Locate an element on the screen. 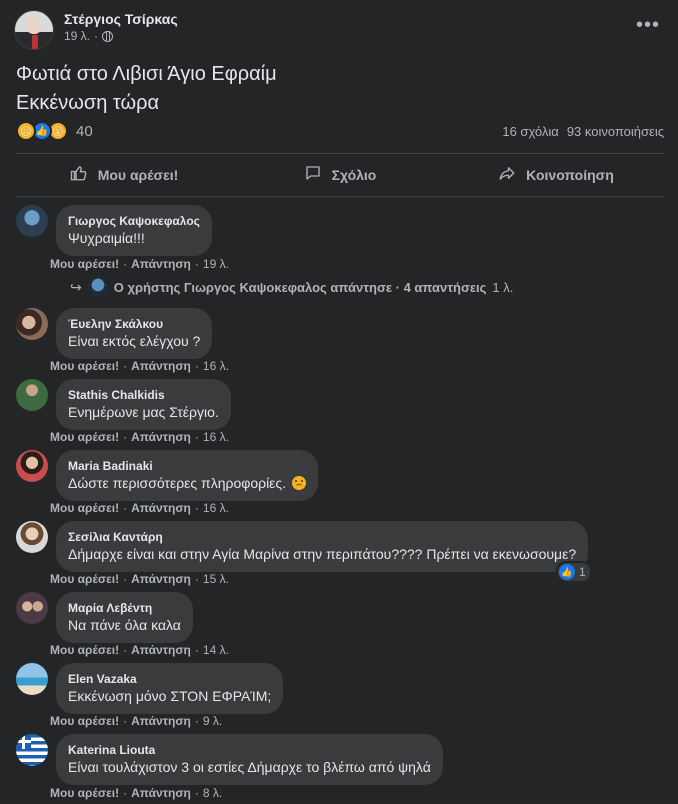 Image resolution: width=678 pixels, height=804 pixels. comment-button: Σχόλιο is located at coordinates (340, 175).